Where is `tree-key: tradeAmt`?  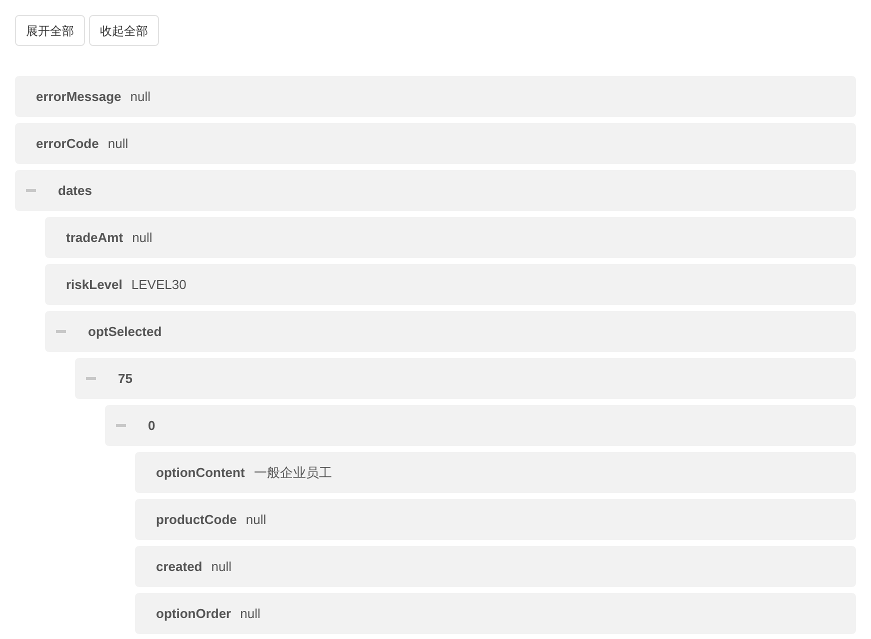 tree-key: tradeAmt is located at coordinates (95, 238).